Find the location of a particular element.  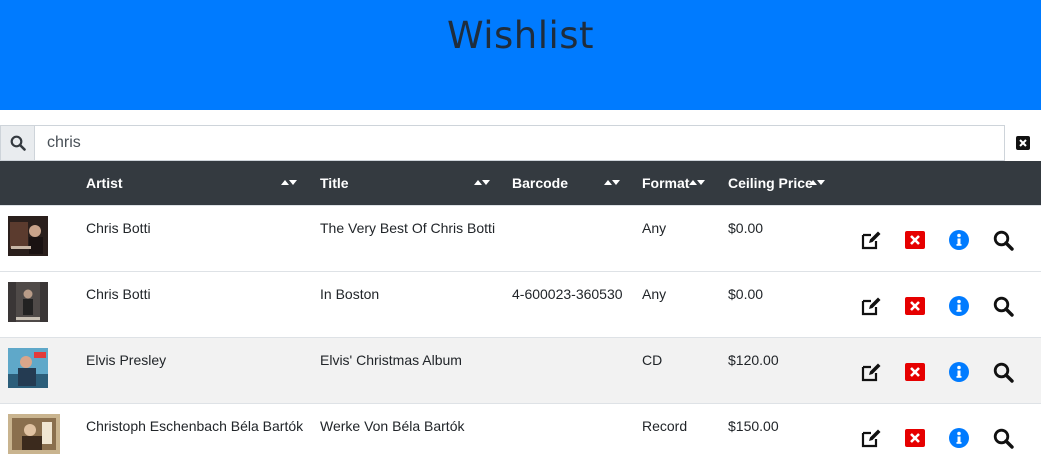

search-input is located at coordinates (519, 143).